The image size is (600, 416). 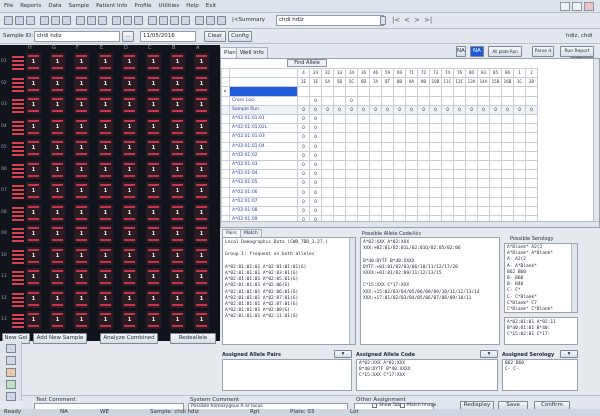 I want to click on grid-icon, so click(x=127, y=20).